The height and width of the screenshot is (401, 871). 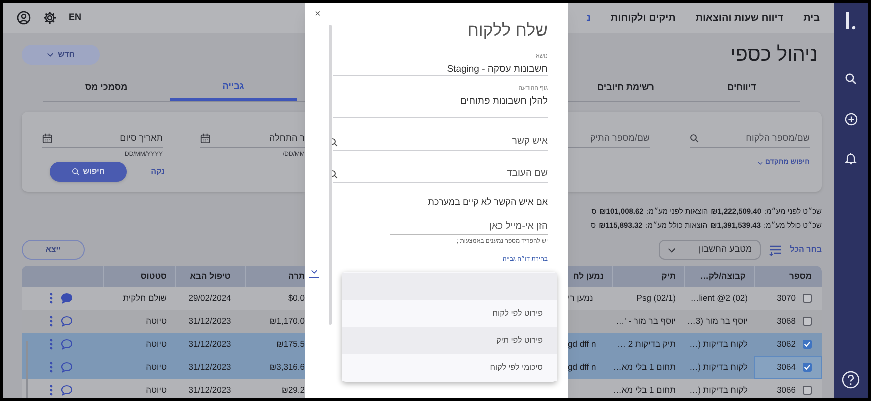 What do you see at coordinates (89, 172) in the screenshot?
I see `search-button: חיפוש` at bounding box center [89, 172].